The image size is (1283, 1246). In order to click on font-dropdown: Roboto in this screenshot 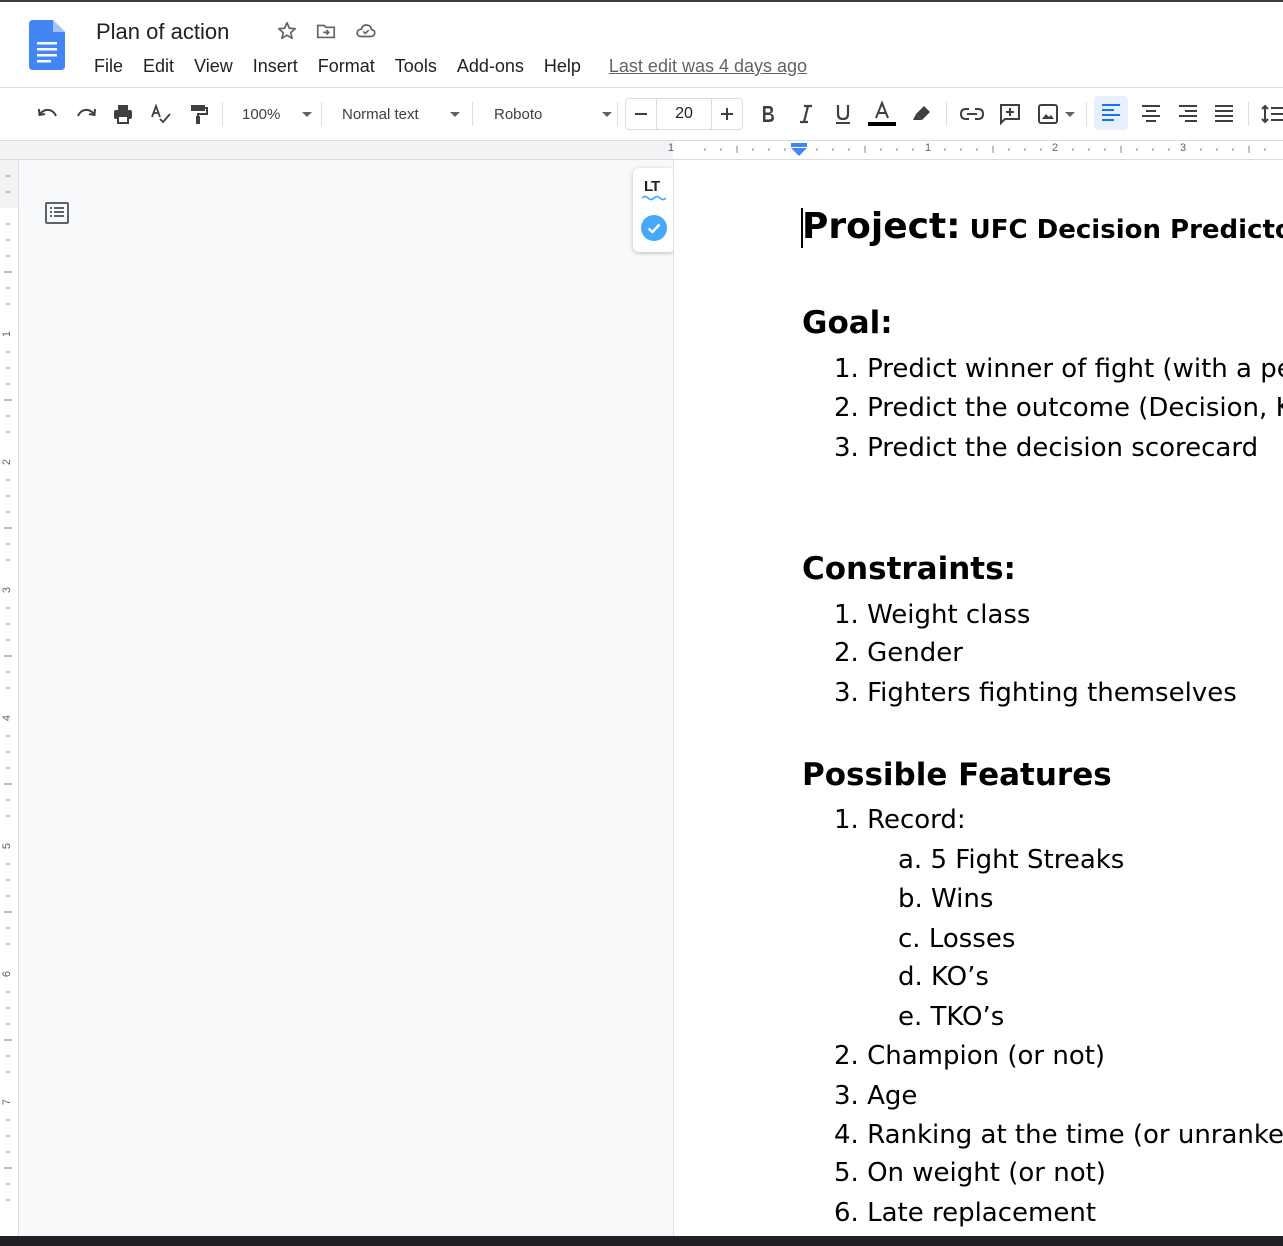, I will do `click(553, 114)`.